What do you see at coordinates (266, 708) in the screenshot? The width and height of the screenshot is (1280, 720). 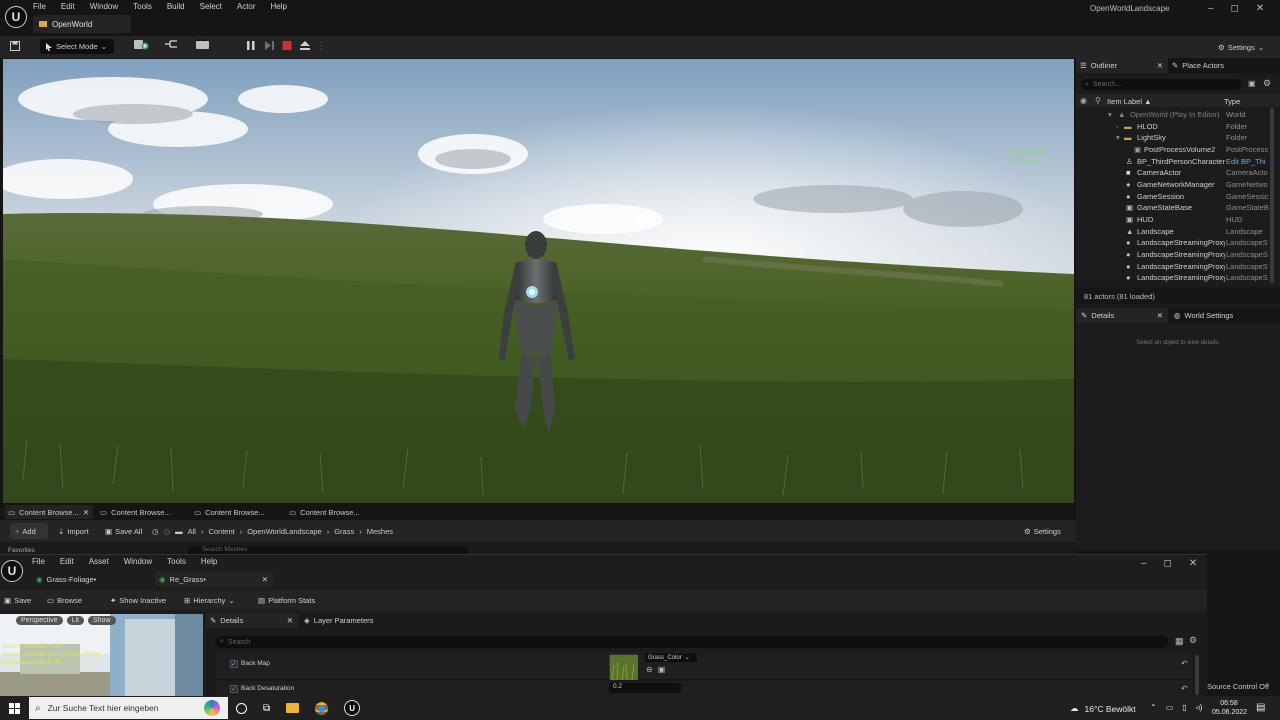 I see `task-view-icon: ⧉` at bounding box center [266, 708].